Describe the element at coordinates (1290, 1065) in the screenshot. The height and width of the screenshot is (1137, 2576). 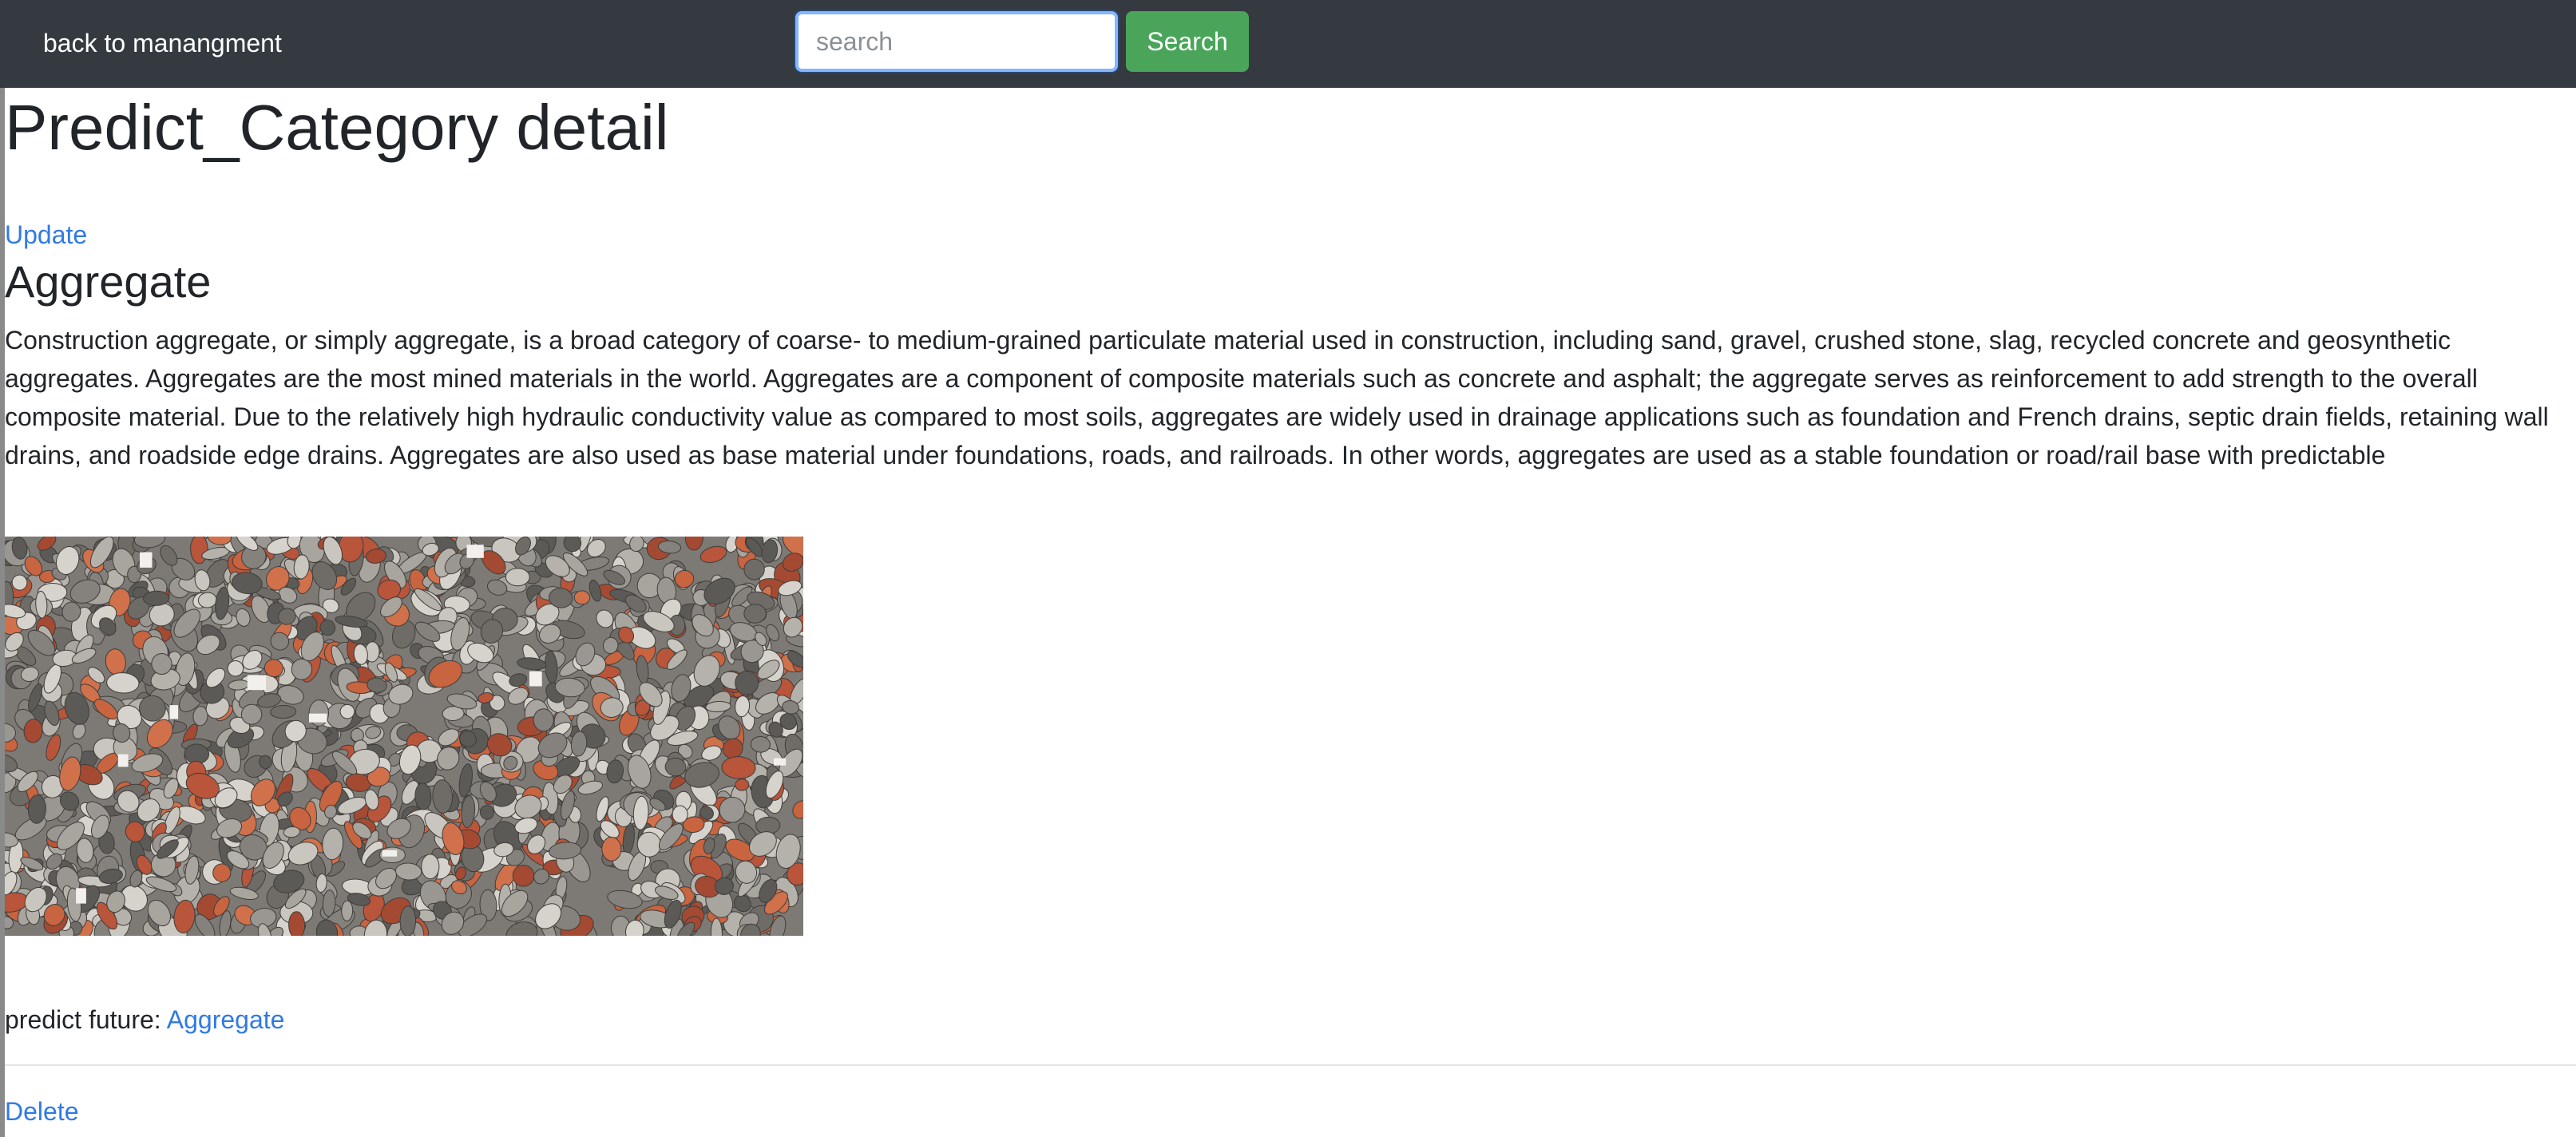
I see `divider` at that location.